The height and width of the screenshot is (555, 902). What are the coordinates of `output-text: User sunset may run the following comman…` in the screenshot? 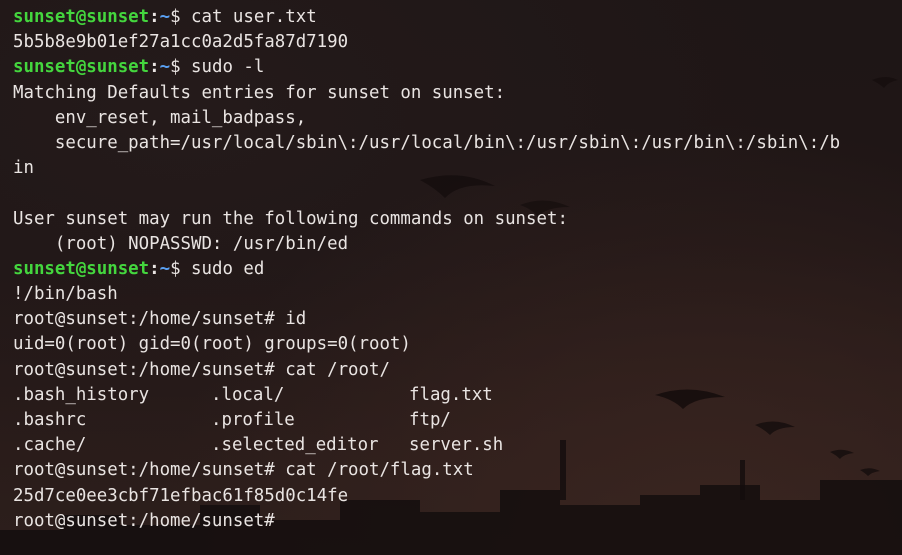 It's located at (290, 218).